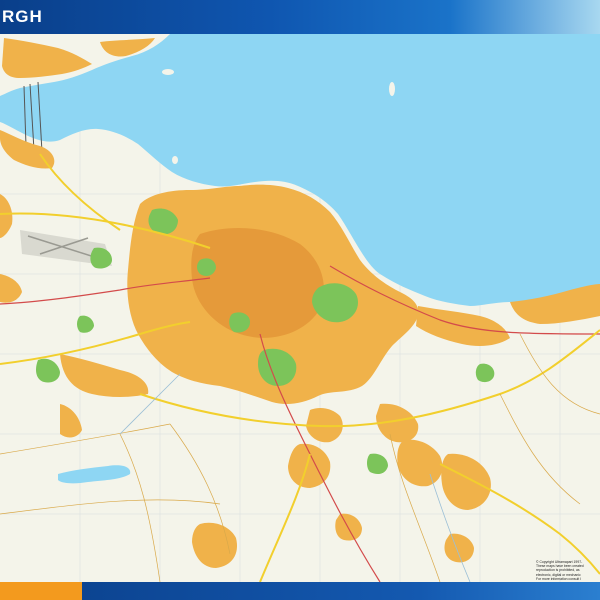  I want to click on map-title: RGH, so click(22, 16).